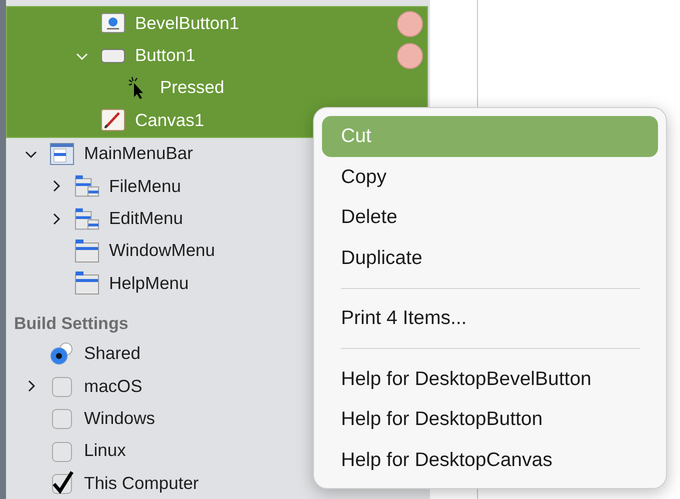 This screenshot has height=499, width=680. Describe the element at coordinates (70, 323) in the screenshot. I see `section-heading: Build Settings` at that location.